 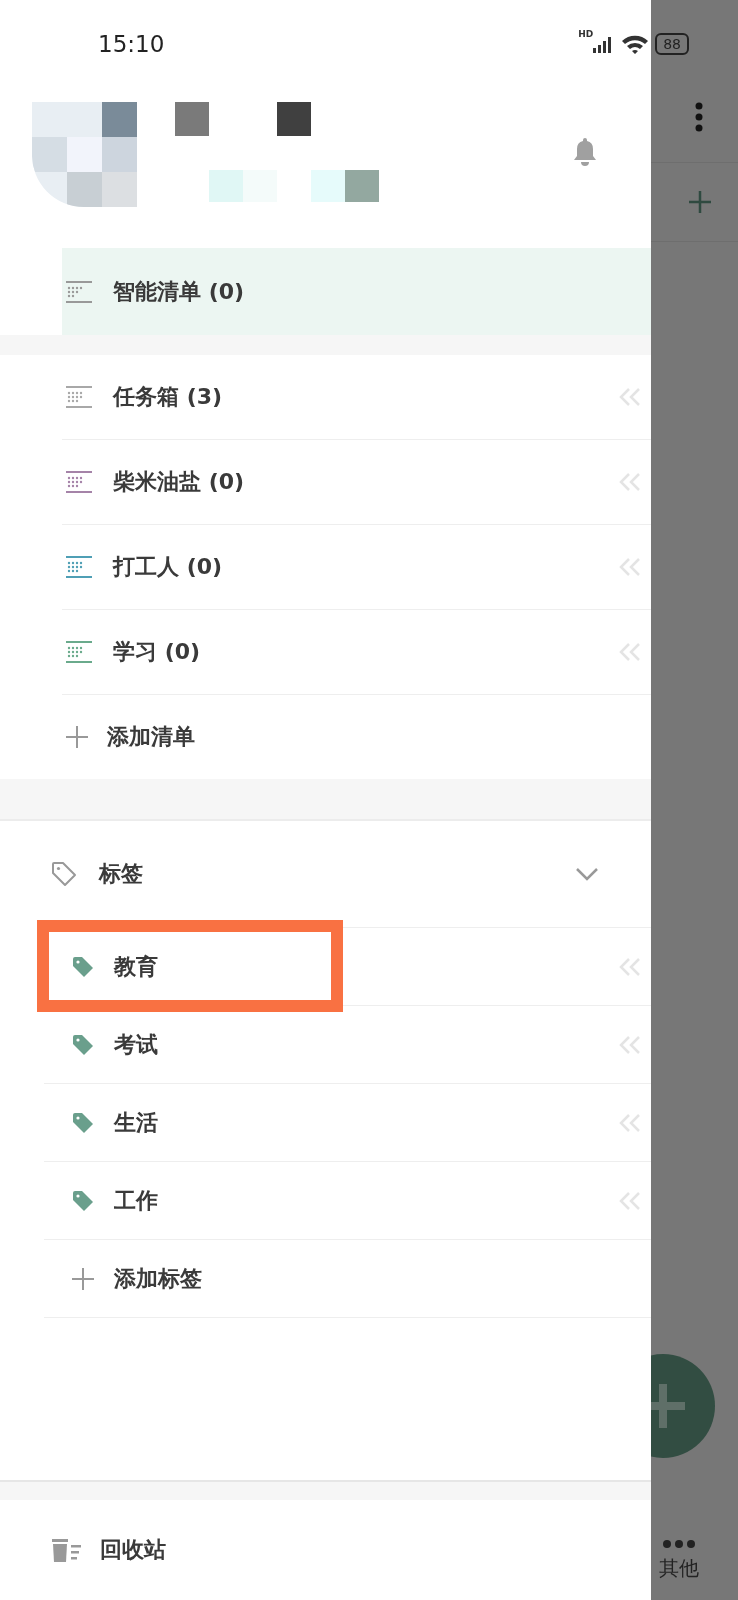 I want to click on tag-item: 工作, so click(x=347, y=1201).